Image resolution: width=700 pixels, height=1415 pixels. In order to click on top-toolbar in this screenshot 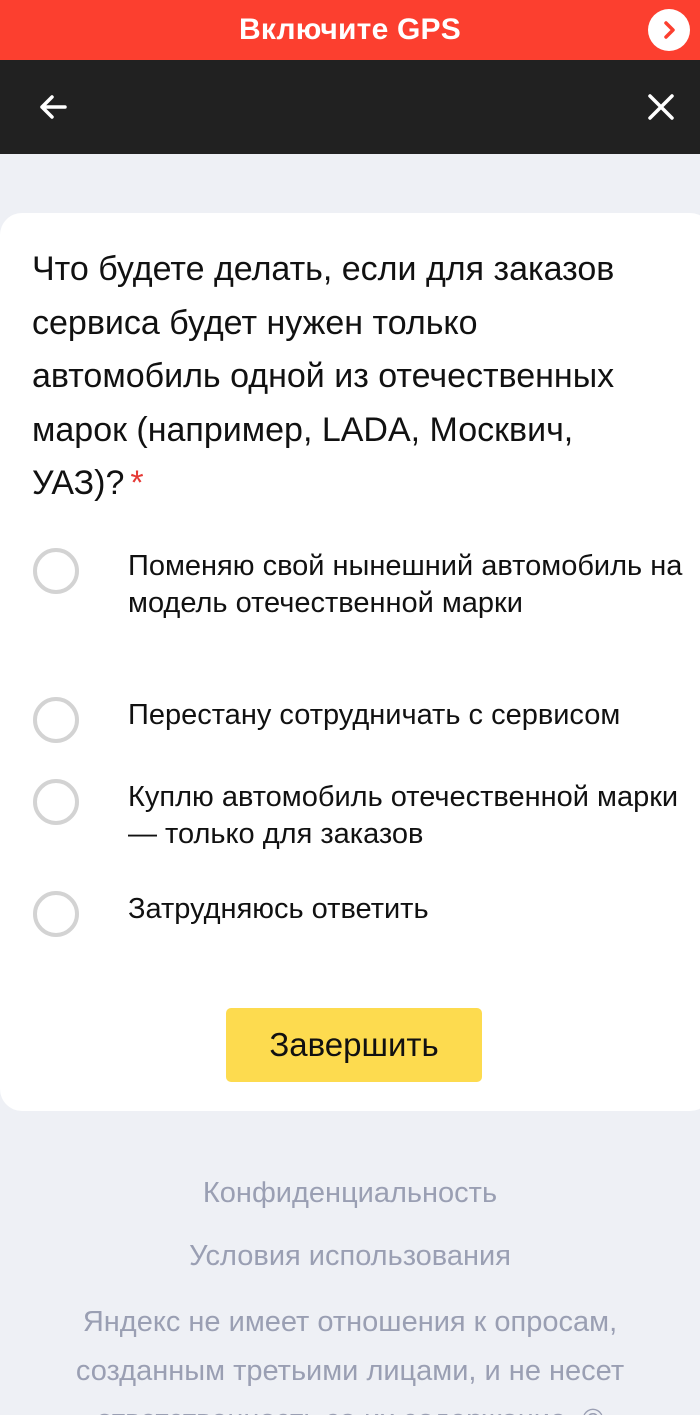, I will do `click(350, 107)`.